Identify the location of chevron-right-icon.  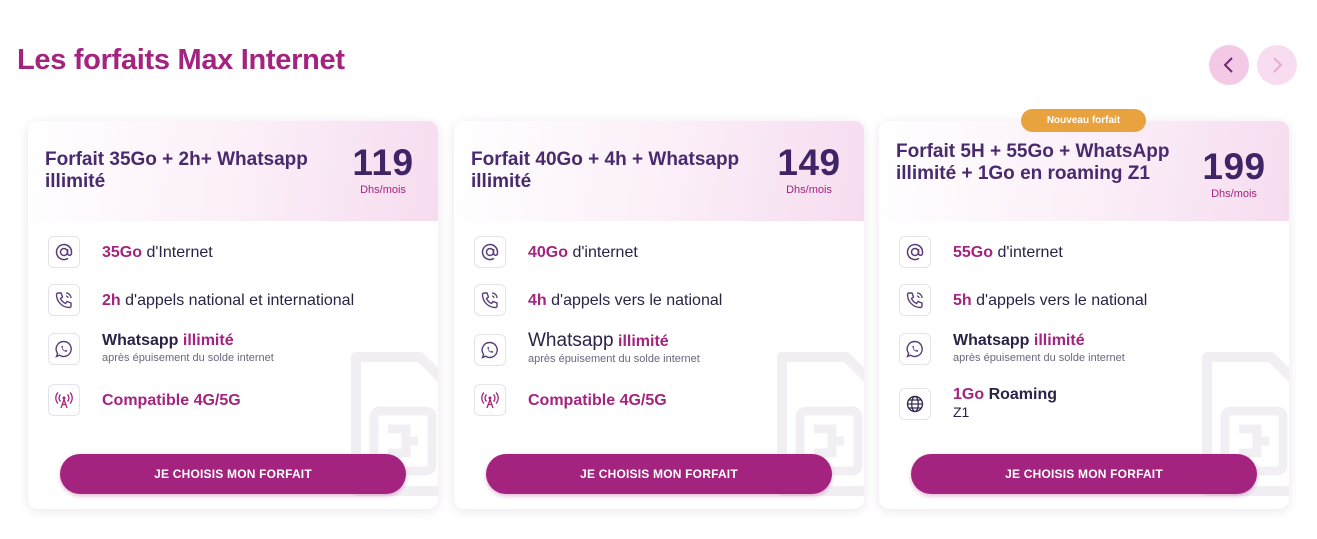
(1278, 65).